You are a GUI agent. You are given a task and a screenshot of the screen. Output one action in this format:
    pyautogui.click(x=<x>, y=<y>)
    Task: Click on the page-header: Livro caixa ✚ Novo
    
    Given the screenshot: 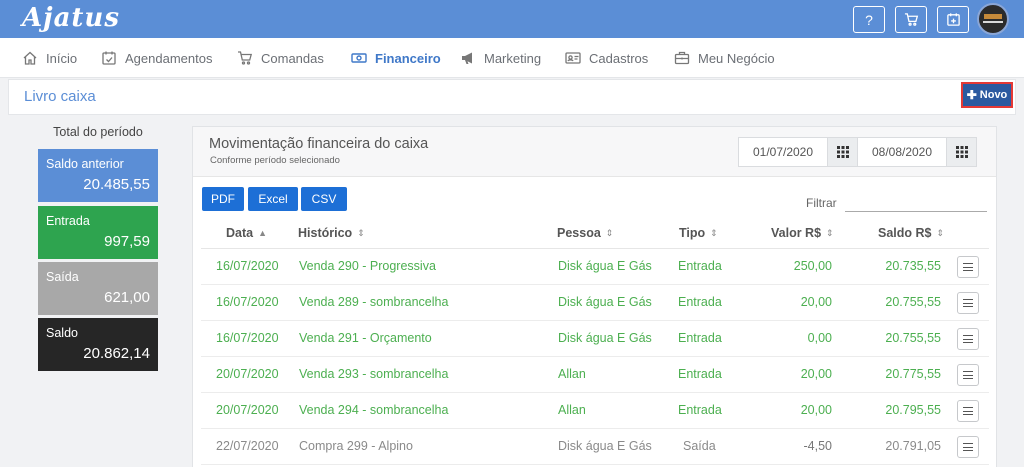 What is the action you would take?
    pyautogui.click(x=512, y=97)
    